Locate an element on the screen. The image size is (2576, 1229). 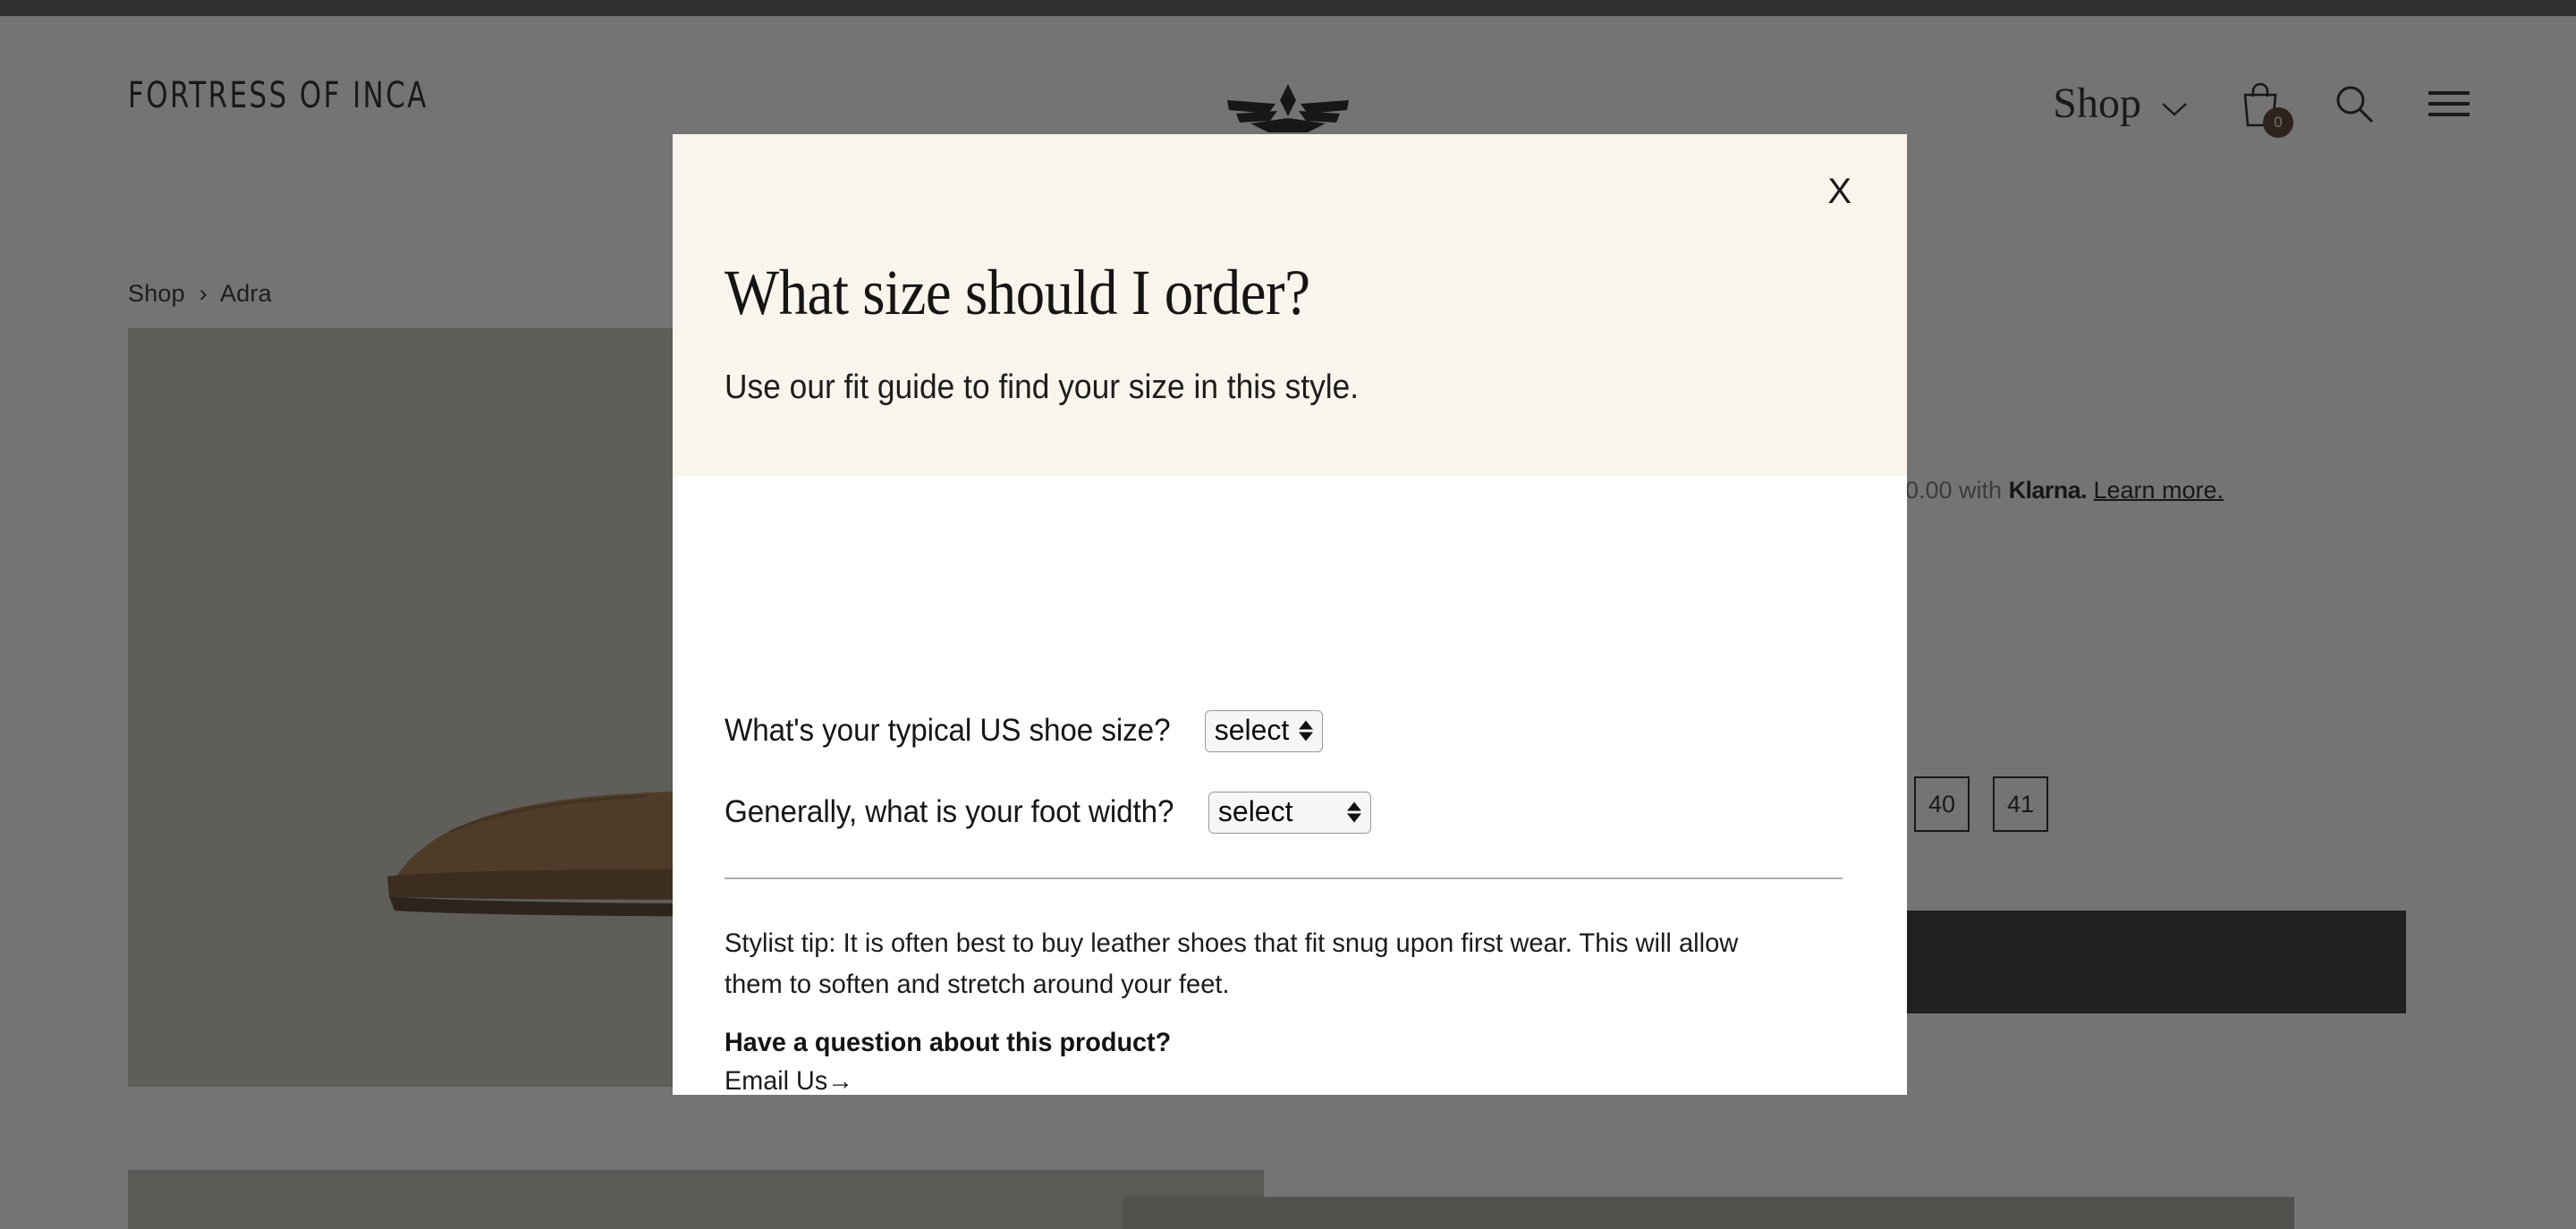
browser-chrome-strip is located at coordinates (1288, 8).